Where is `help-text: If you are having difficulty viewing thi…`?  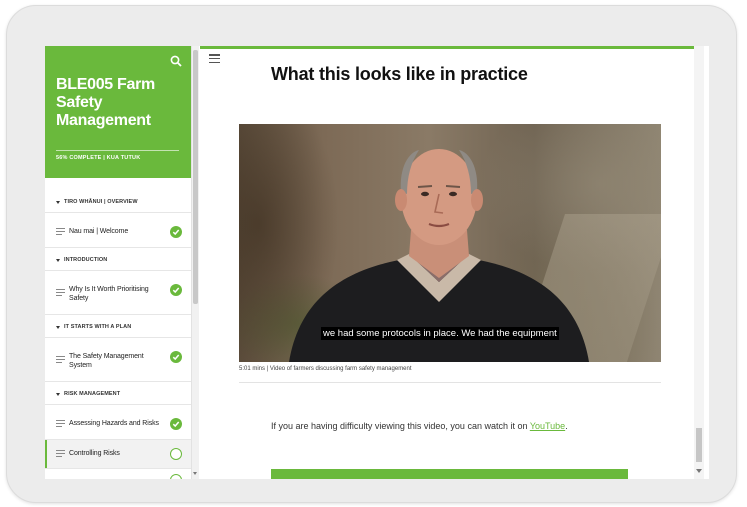 help-text: If you are having difficulty viewing thi… is located at coordinates (419, 426).